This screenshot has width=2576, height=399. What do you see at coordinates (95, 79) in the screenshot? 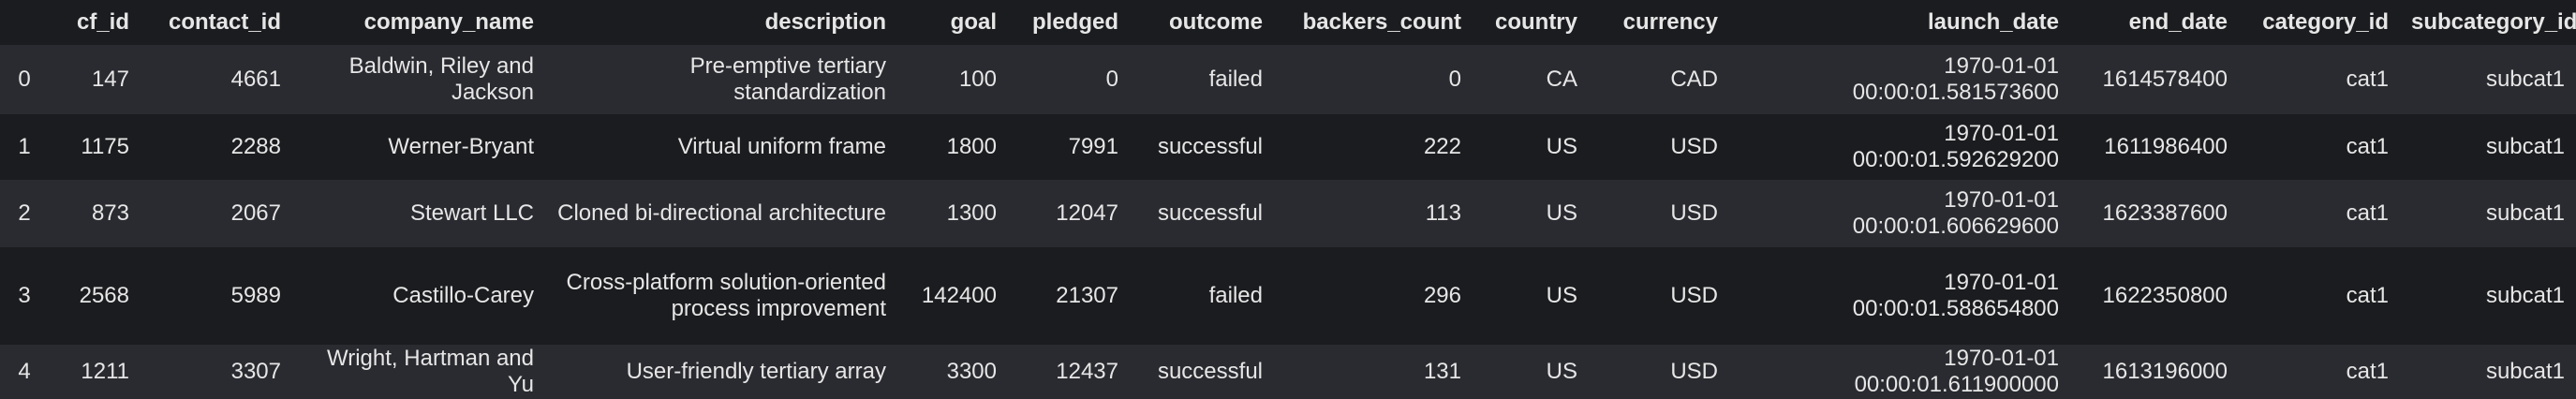
I see `cell-cf-id: 147` at bounding box center [95, 79].